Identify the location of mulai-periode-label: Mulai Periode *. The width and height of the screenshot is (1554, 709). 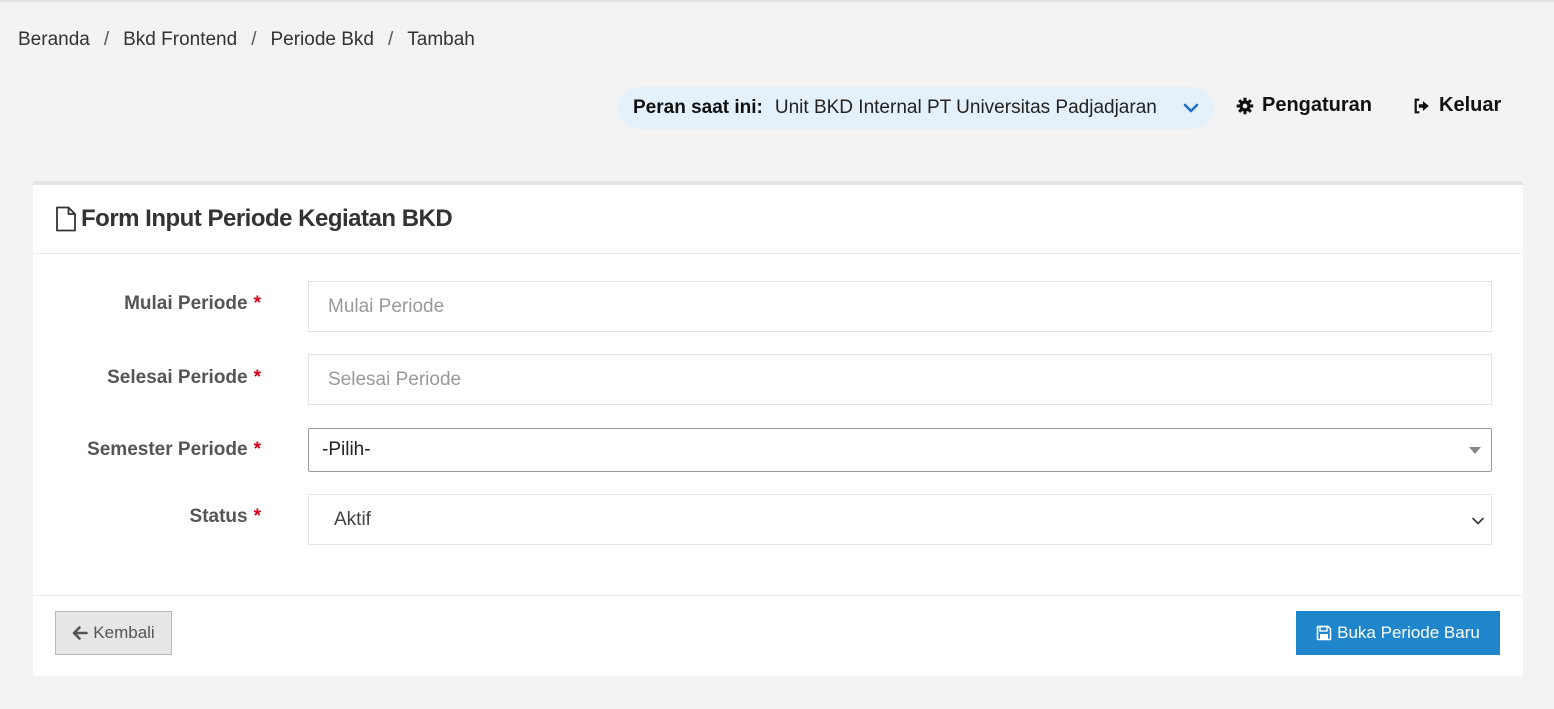
(192, 304).